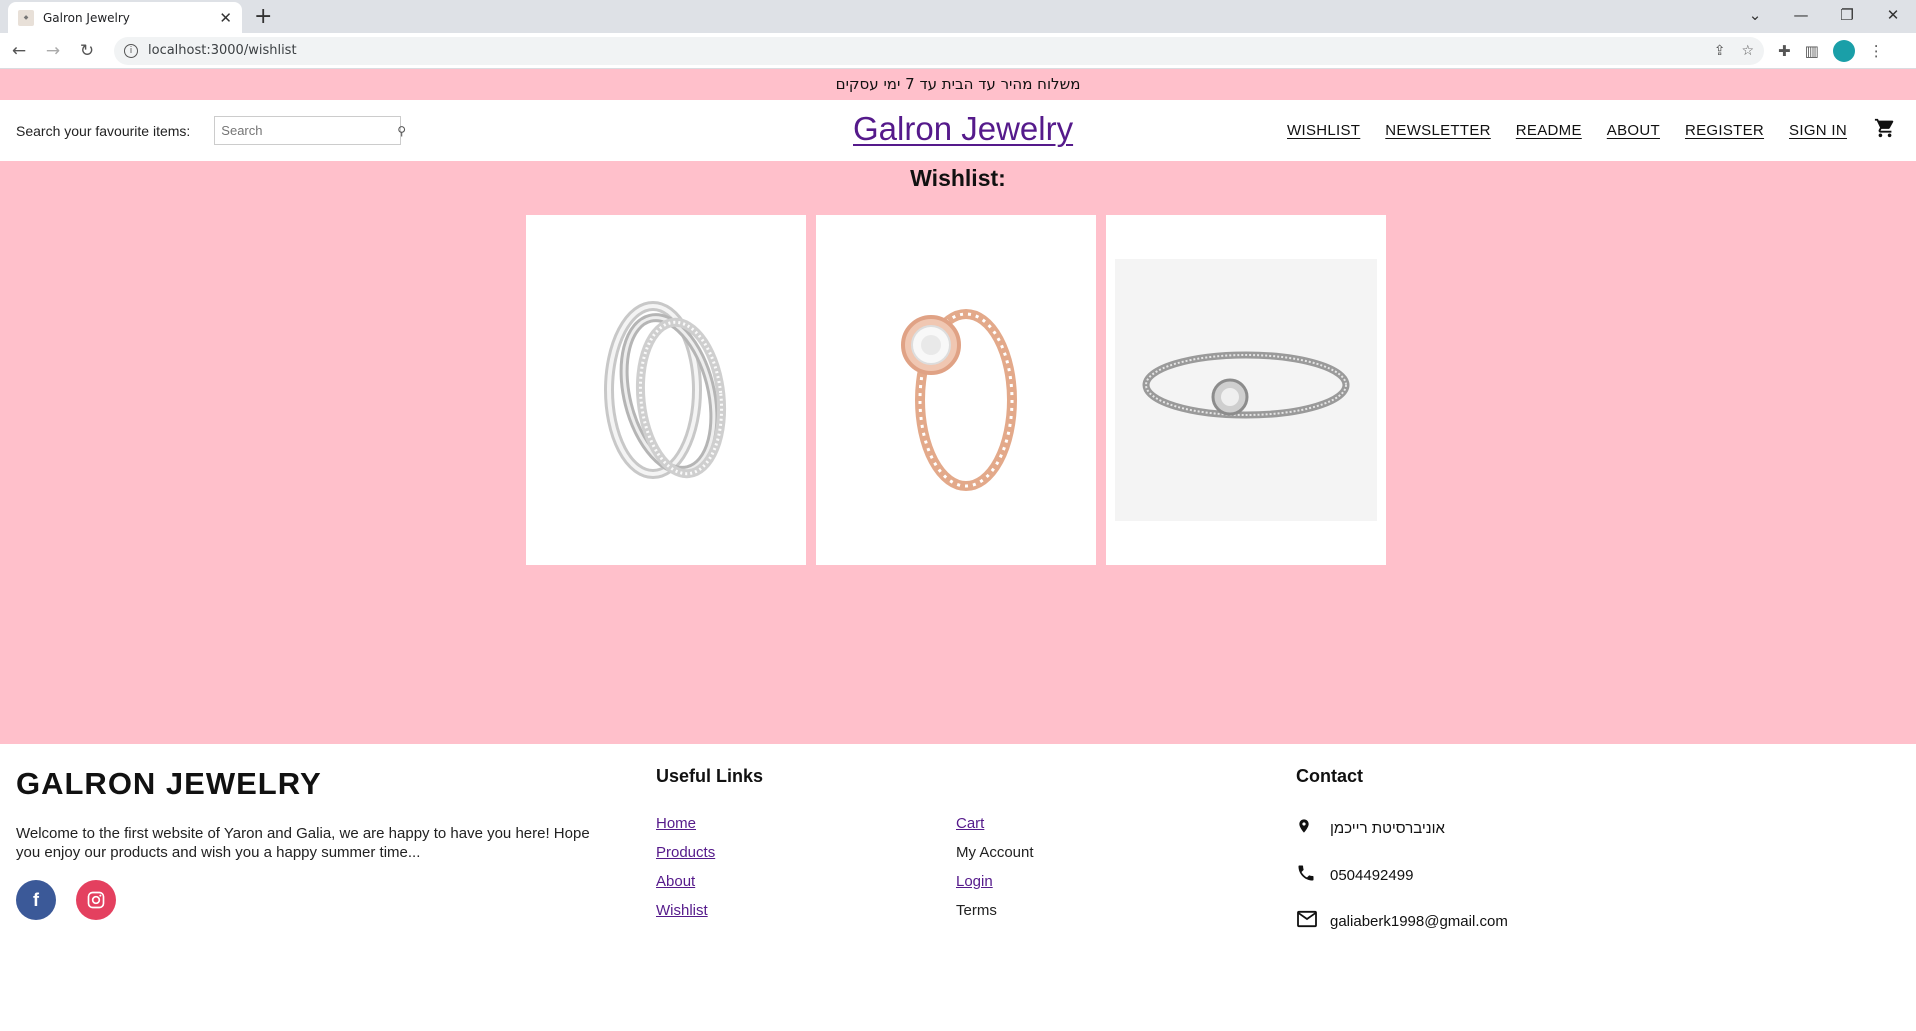 The width and height of the screenshot is (1916, 1031). I want to click on phone-icon, so click(1313, 875).